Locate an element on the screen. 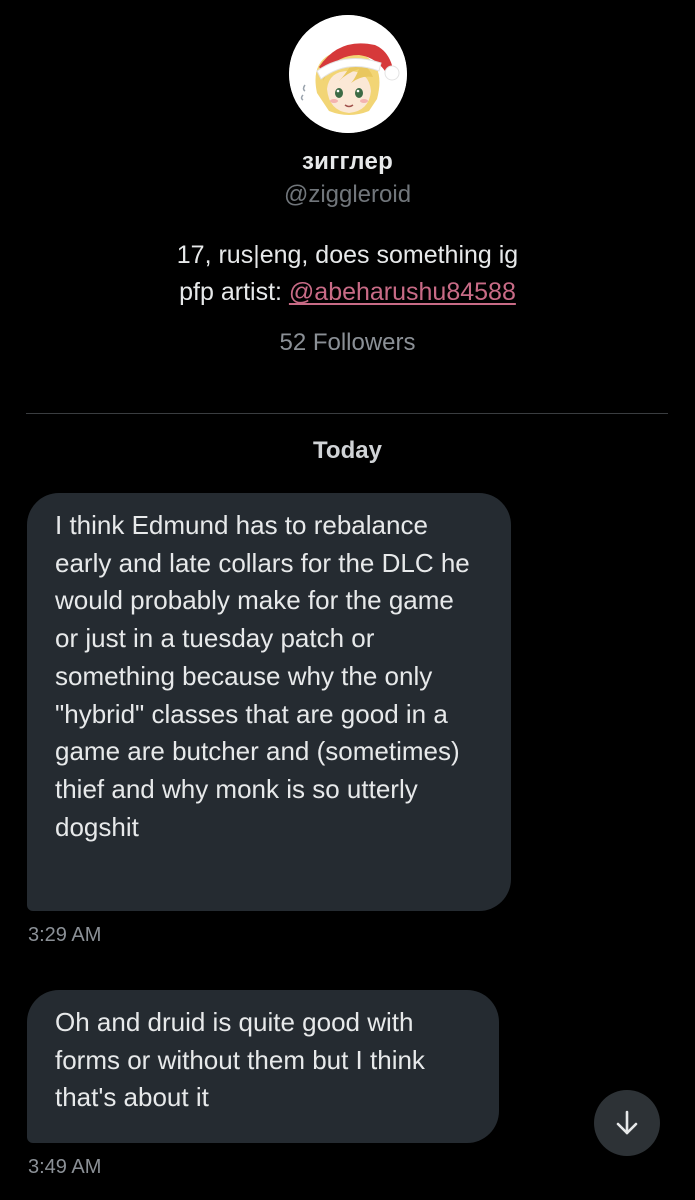 The width and height of the screenshot is (695, 1200). followers-count: 52 Followers is located at coordinates (347, 343).